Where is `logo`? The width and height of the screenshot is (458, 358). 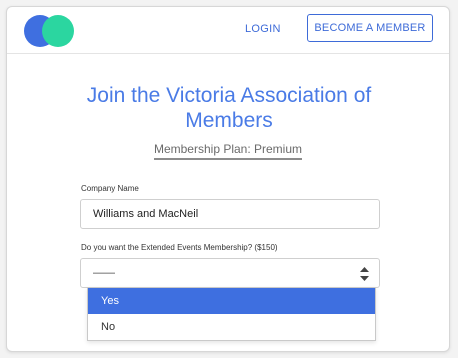
logo is located at coordinates (49, 31).